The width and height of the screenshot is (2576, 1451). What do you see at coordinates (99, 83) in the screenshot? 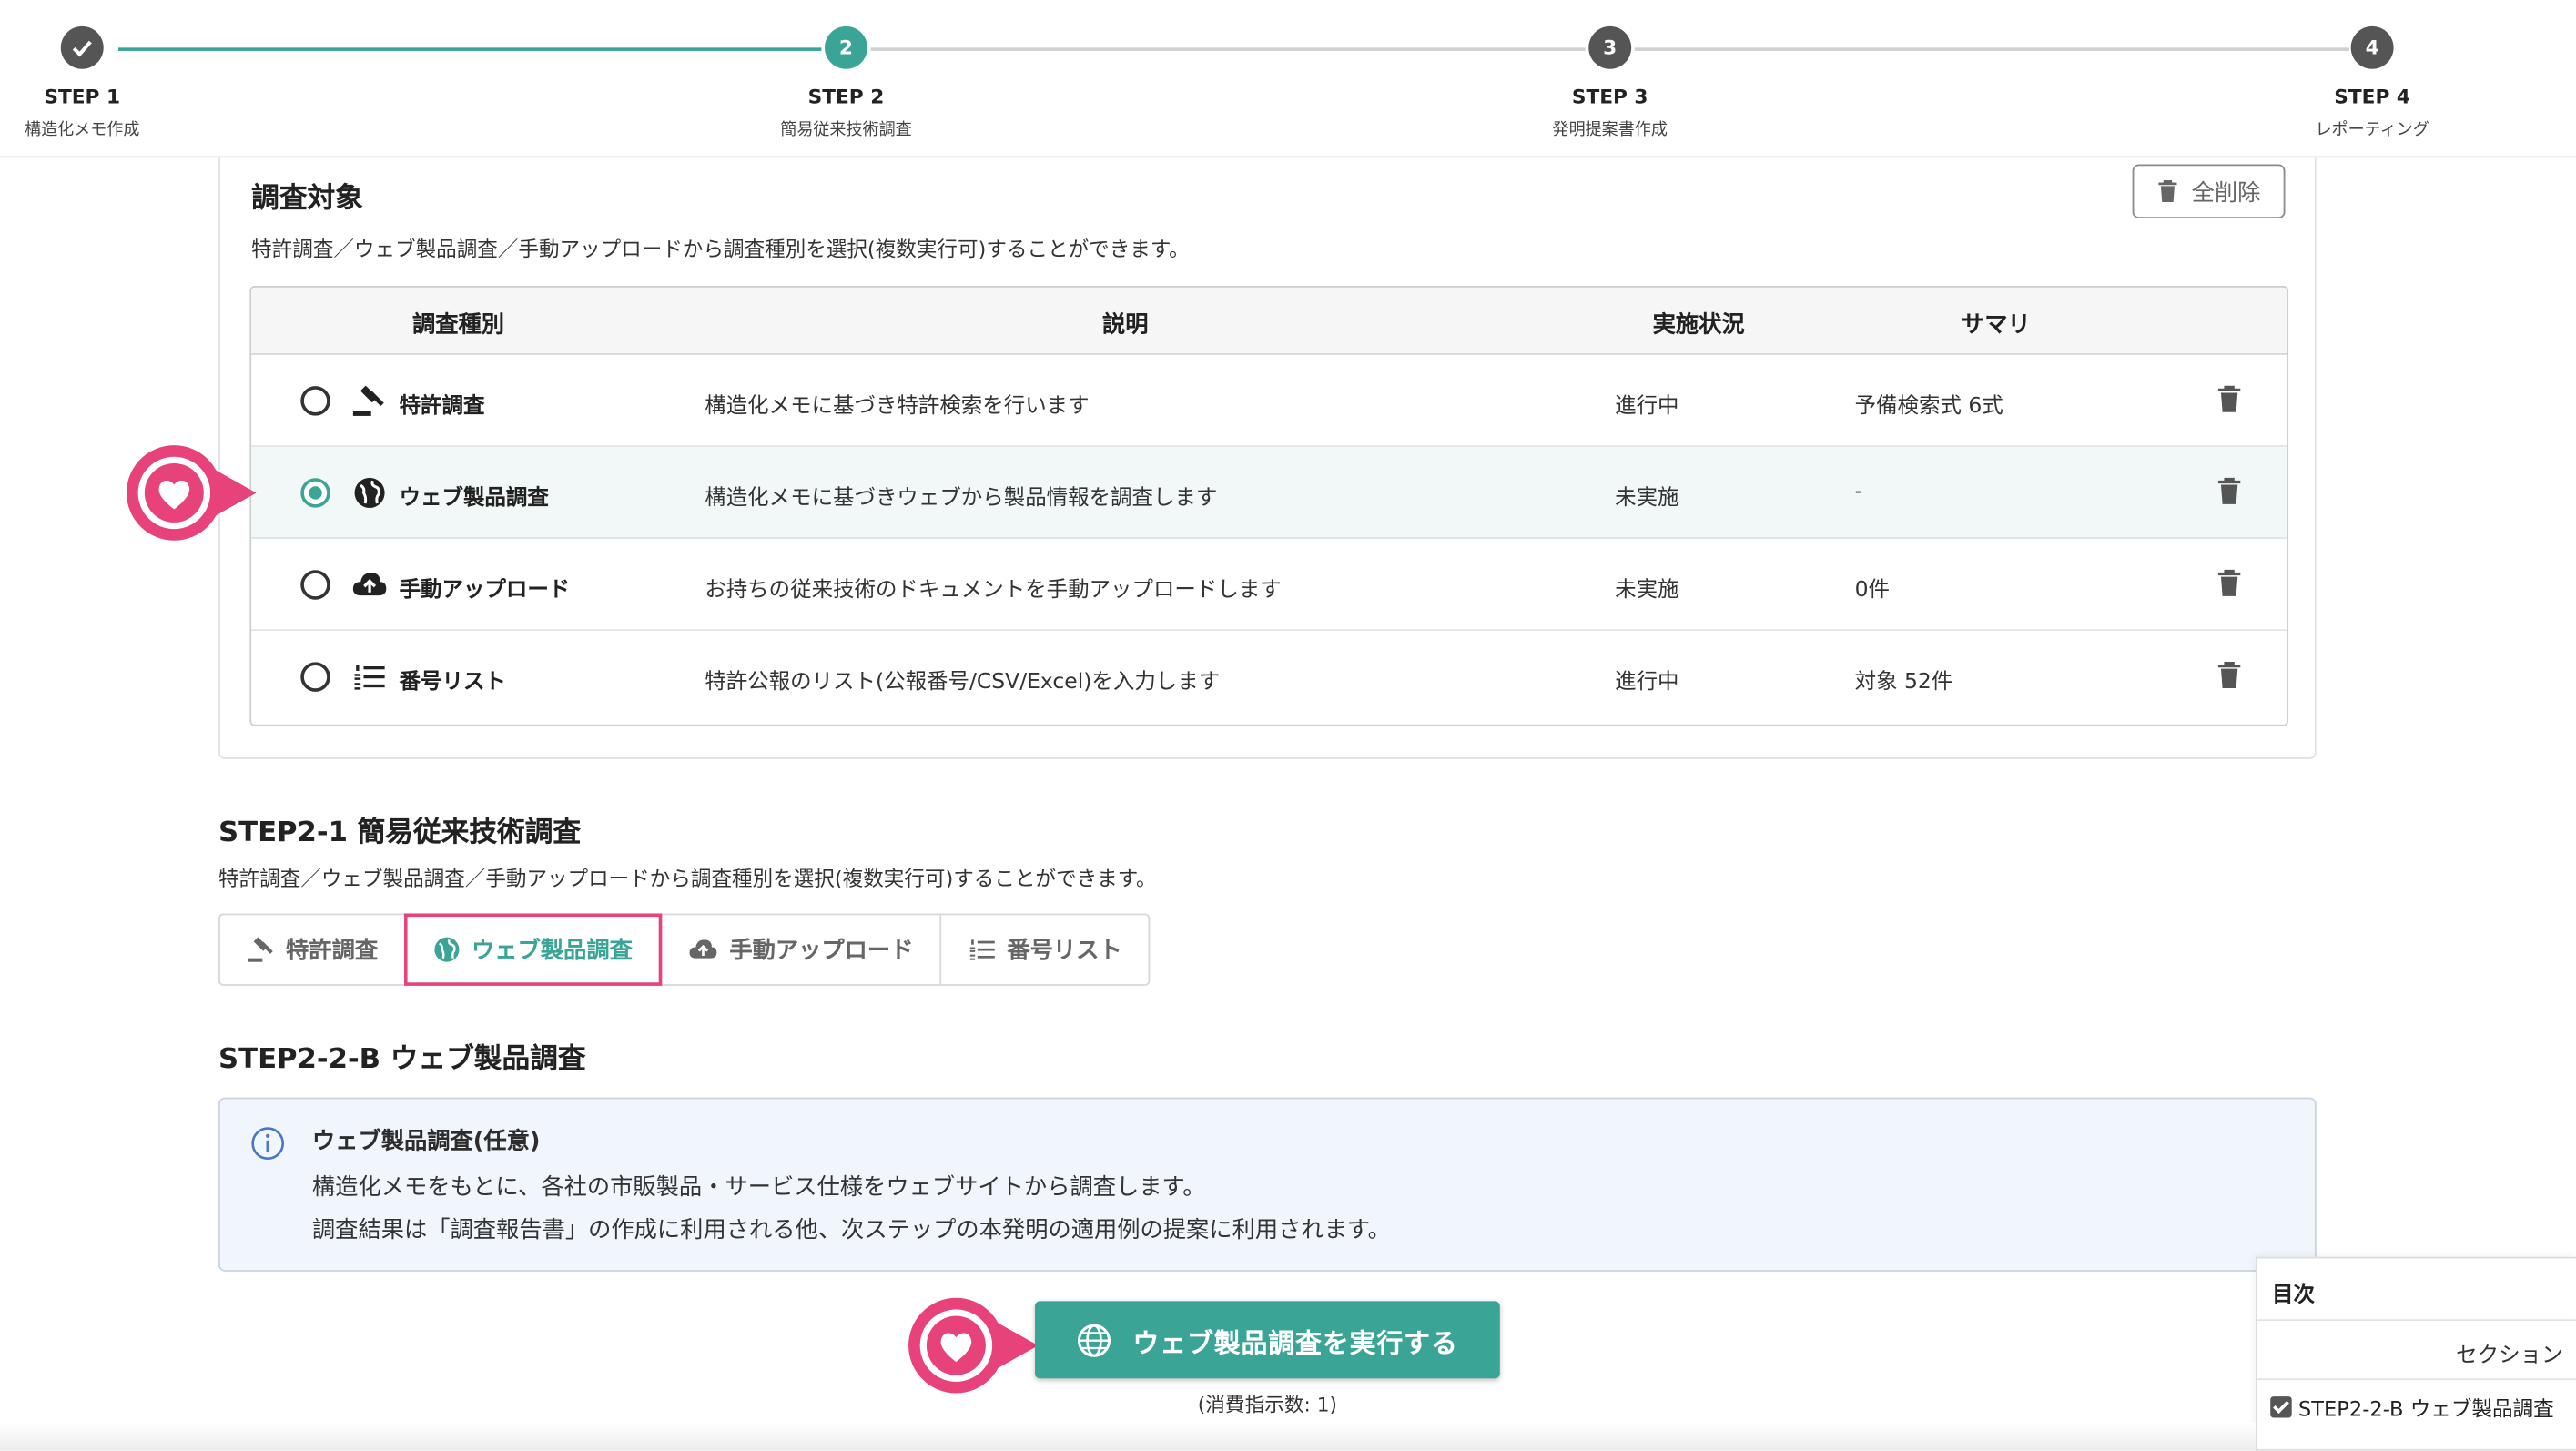
I see `step-1: STEP 1 構造化メモ作成` at bounding box center [99, 83].